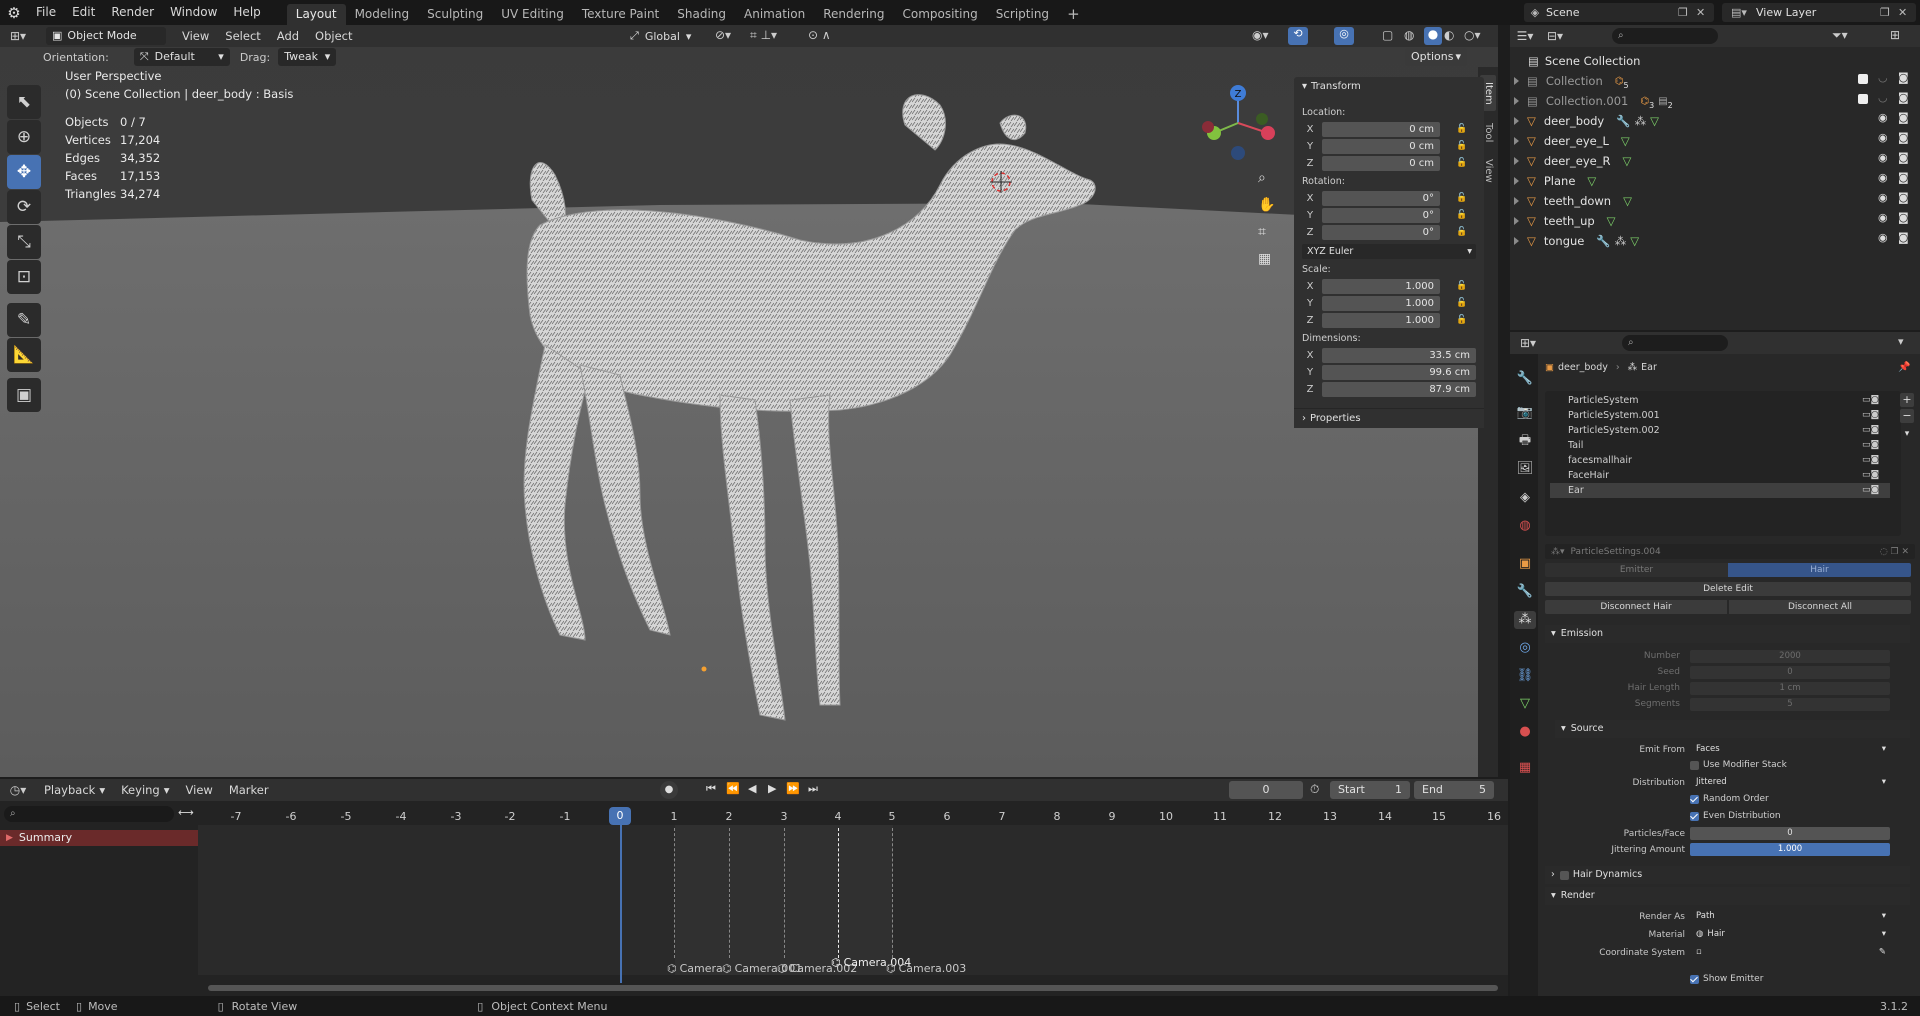 Image resolution: width=1920 pixels, height=1016 pixels. I want to click on prev-keyframe-icon: ⏪, so click(733, 788).